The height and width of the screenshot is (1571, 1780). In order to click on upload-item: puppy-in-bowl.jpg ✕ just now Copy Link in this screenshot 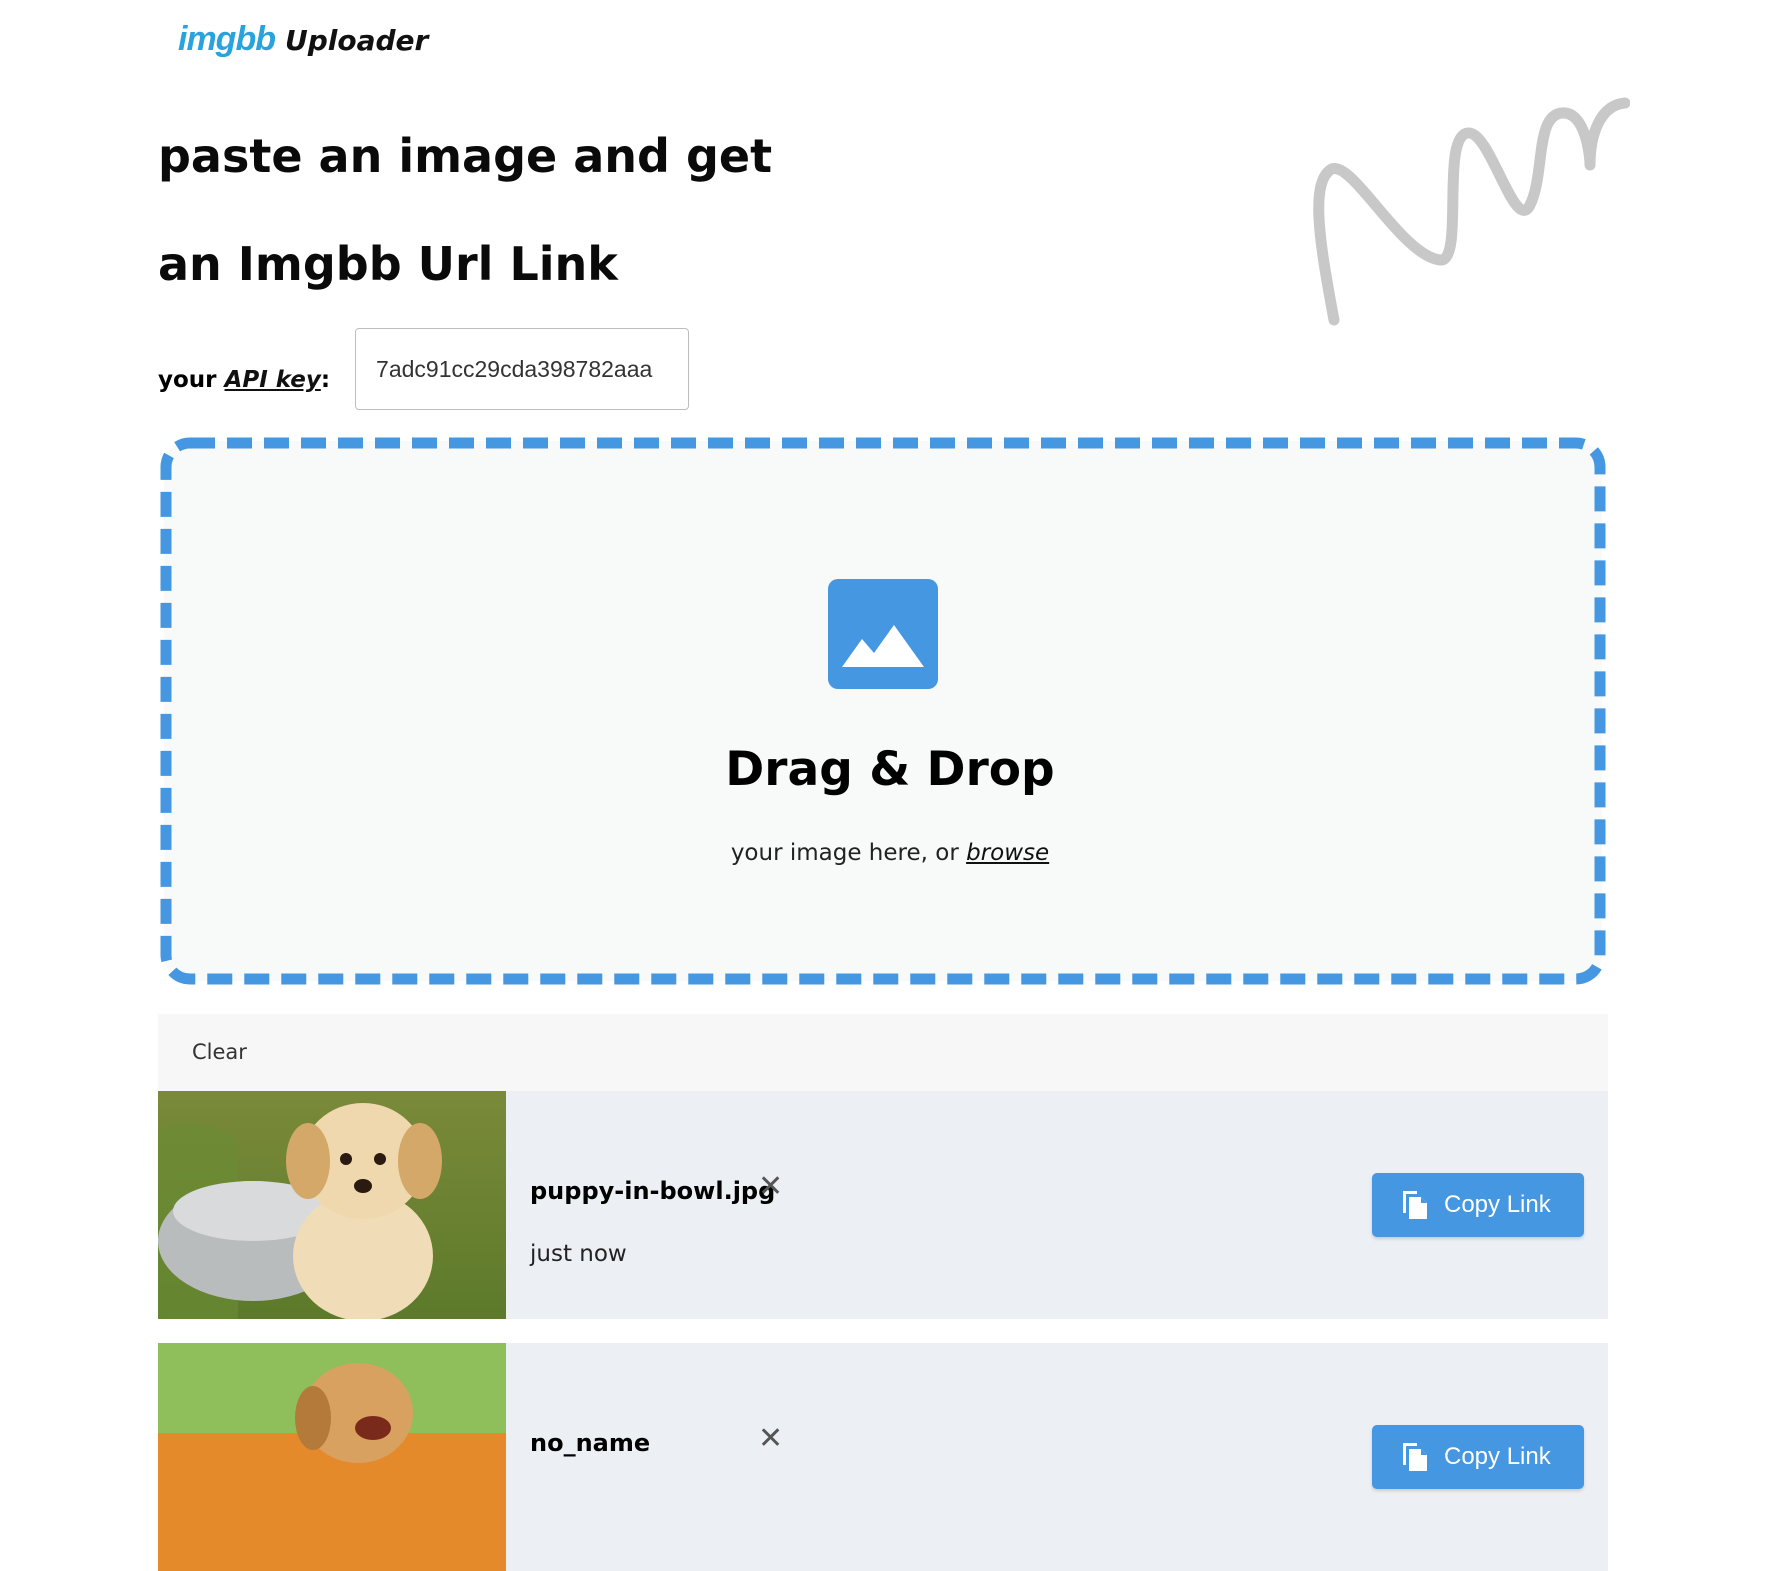, I will do `click(883, 1205)`.